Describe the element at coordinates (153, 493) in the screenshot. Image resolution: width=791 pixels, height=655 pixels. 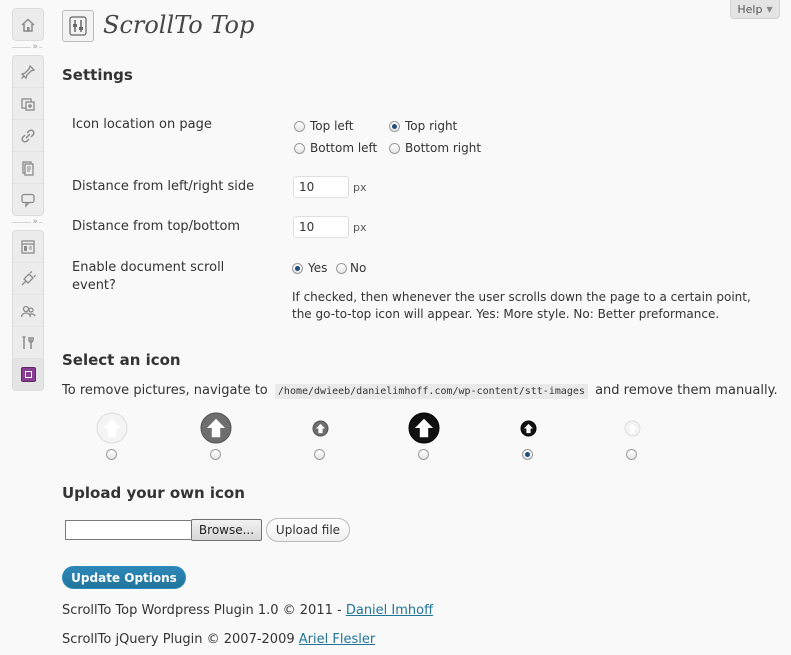
I see `upload-heading: Upload your own icon` at that location.